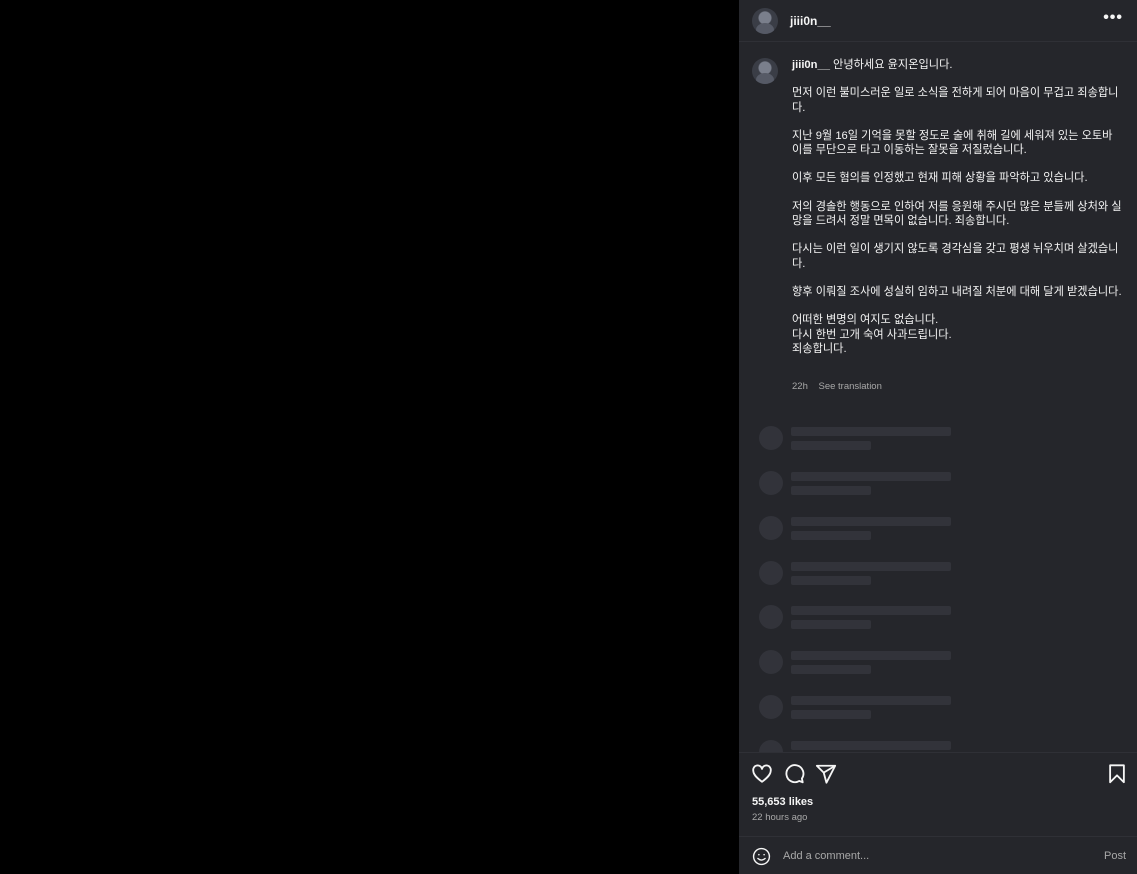  I want to click on comment-input, so click(933, 856).